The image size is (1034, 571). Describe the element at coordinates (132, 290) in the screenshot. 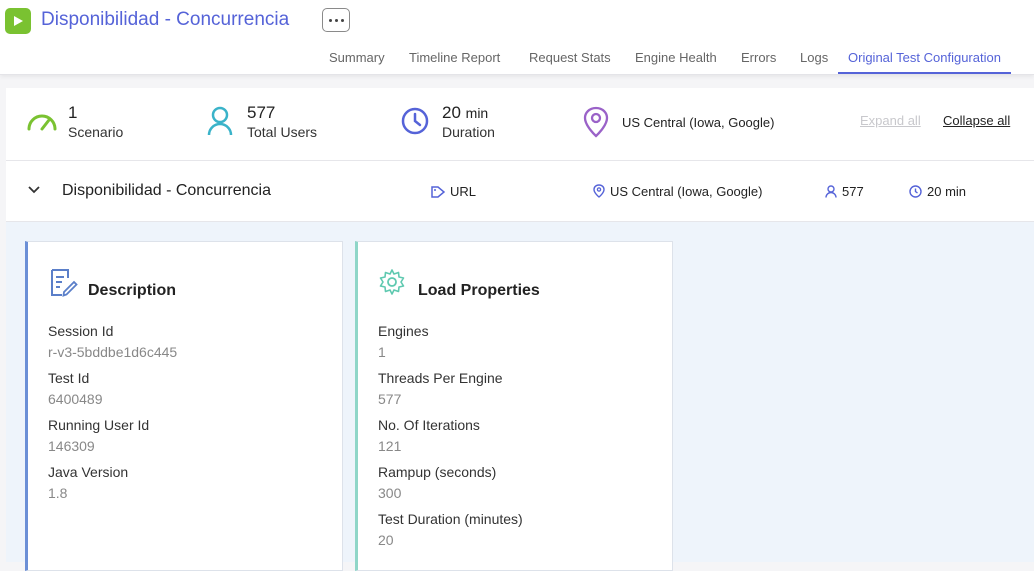

I see `description-title: Description` at that location.